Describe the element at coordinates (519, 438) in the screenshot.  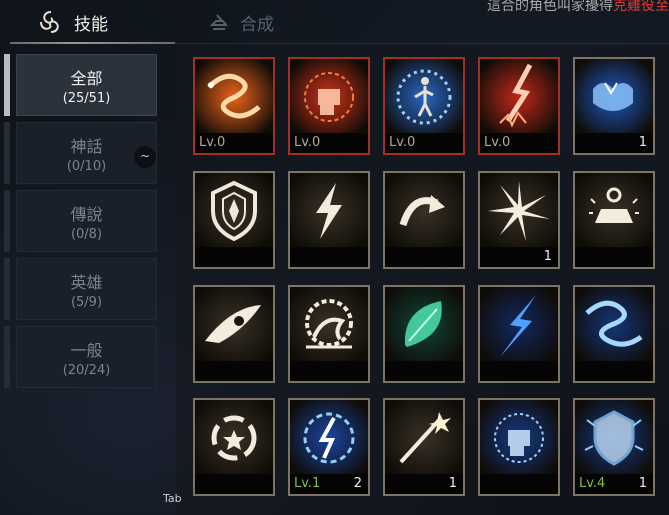
I see `blue-fist-icon` at that location.